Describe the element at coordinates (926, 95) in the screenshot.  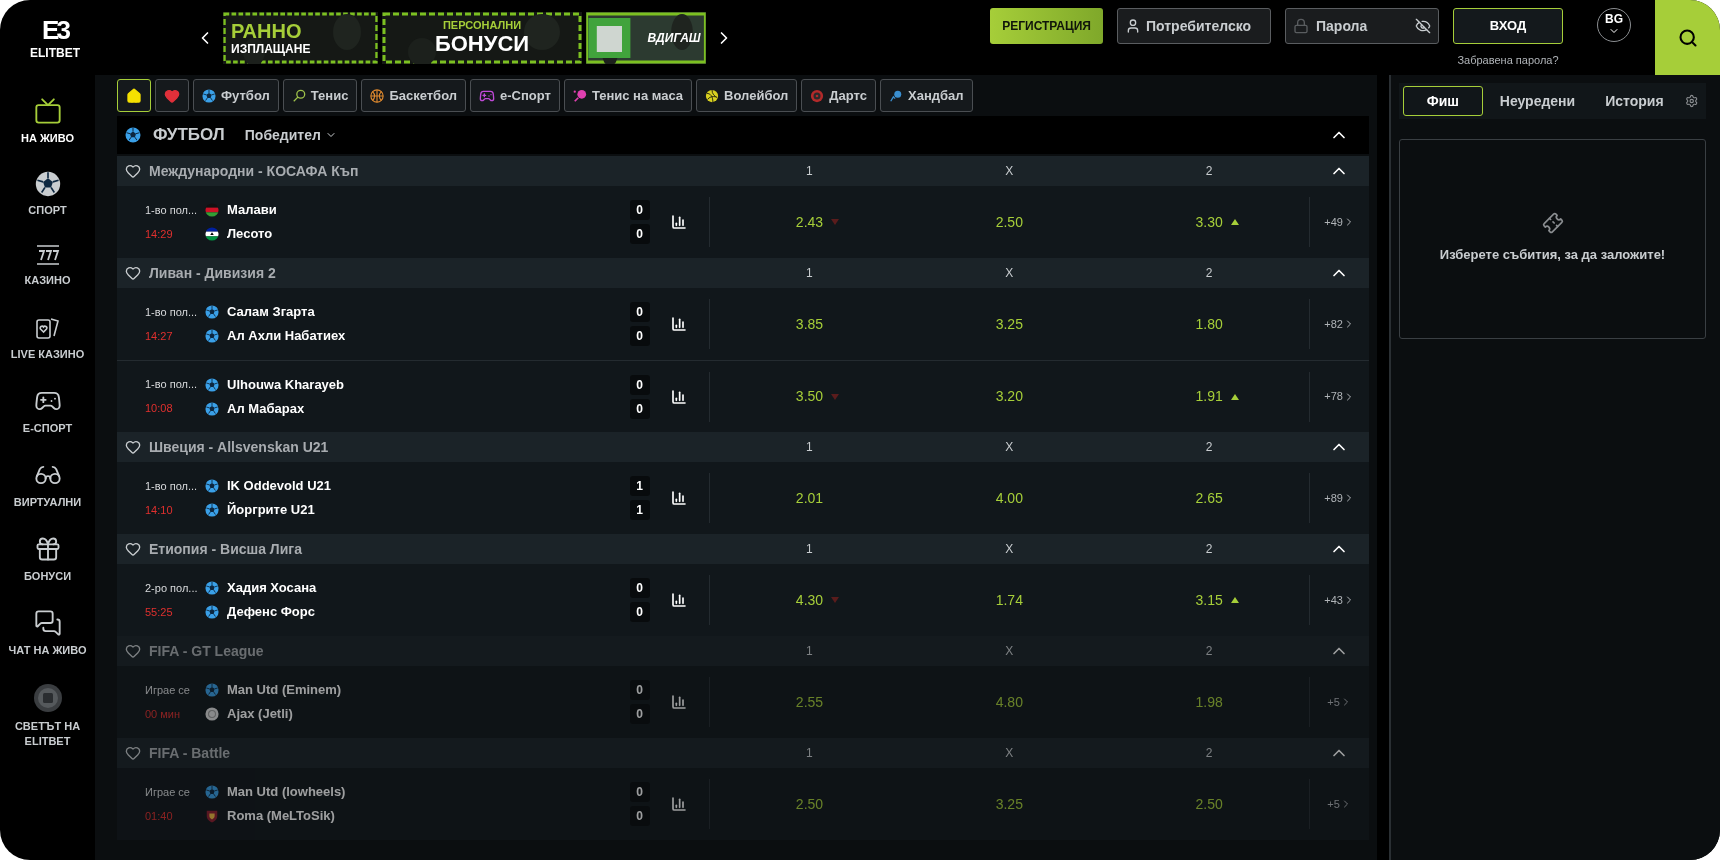
I see `sport-tab: Хандбал` at that location.